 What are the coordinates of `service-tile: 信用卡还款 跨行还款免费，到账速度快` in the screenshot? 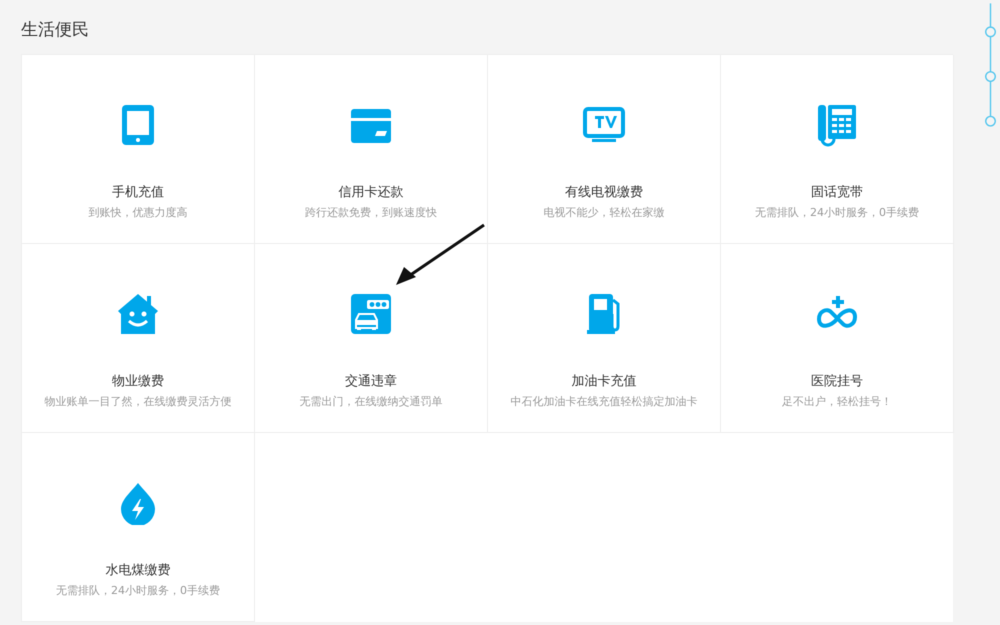 It's located at (371, 149).